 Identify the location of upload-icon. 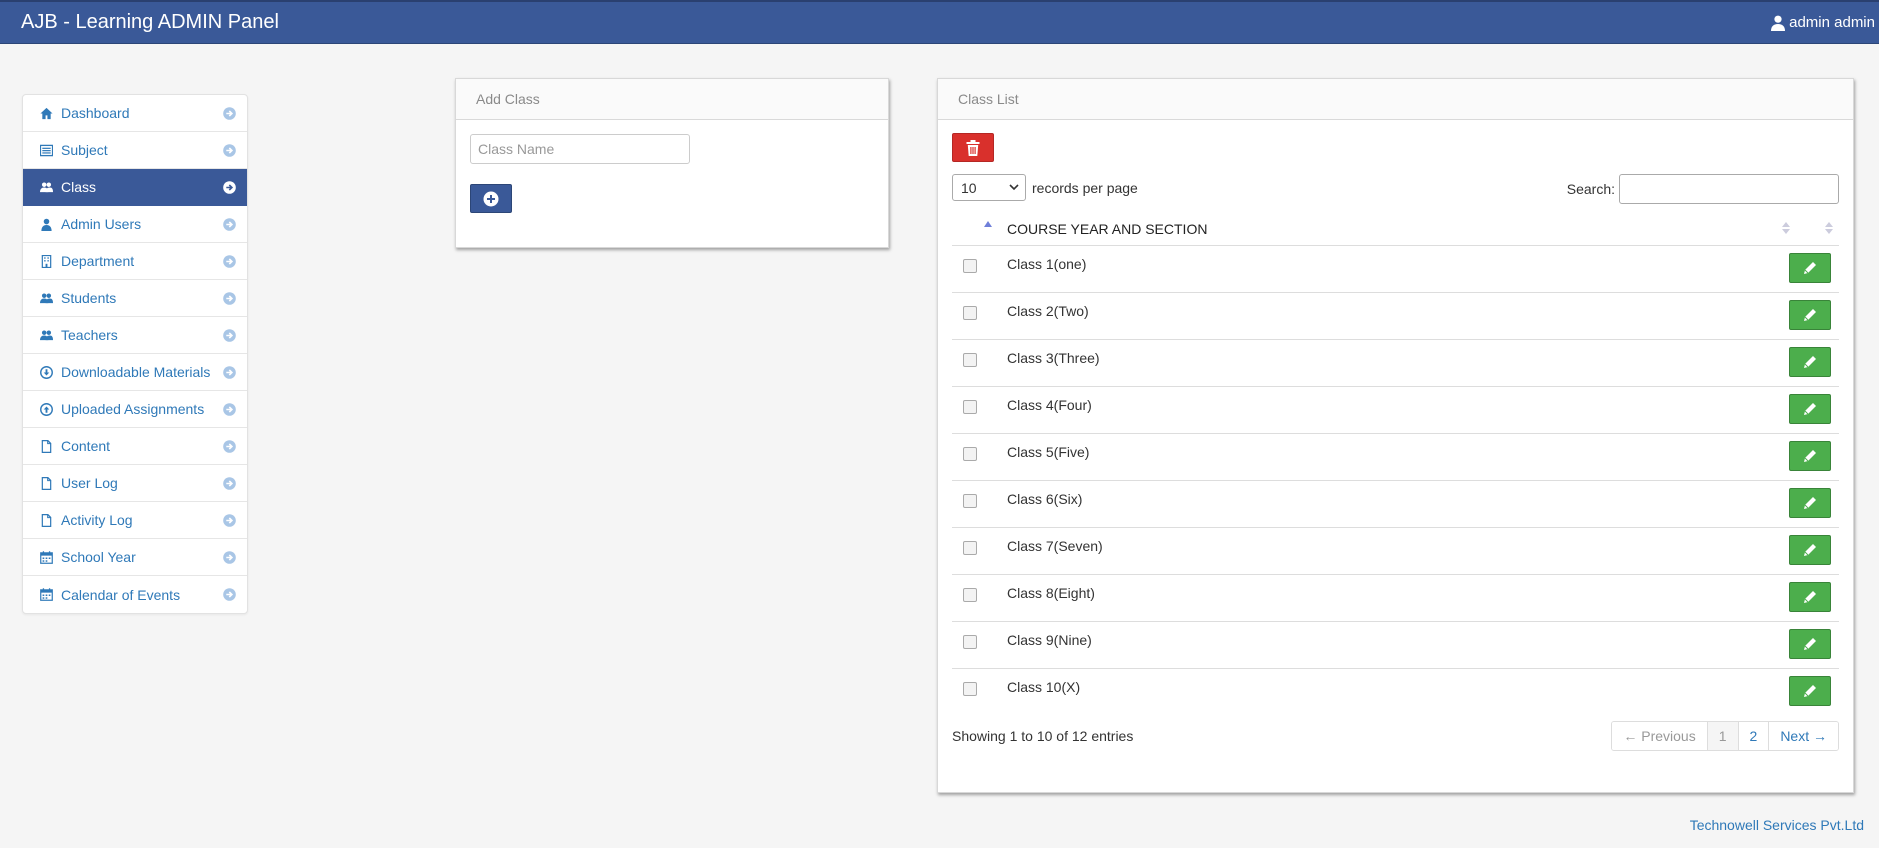
(46, 409).